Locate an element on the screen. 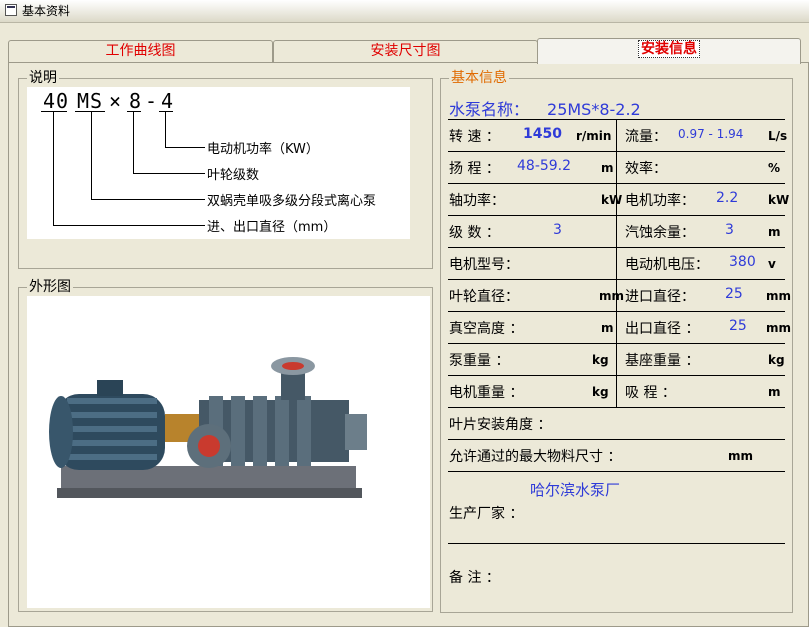 This screenshot has width=809, height=627. underline-diameter is located at coordinates (54, 111).